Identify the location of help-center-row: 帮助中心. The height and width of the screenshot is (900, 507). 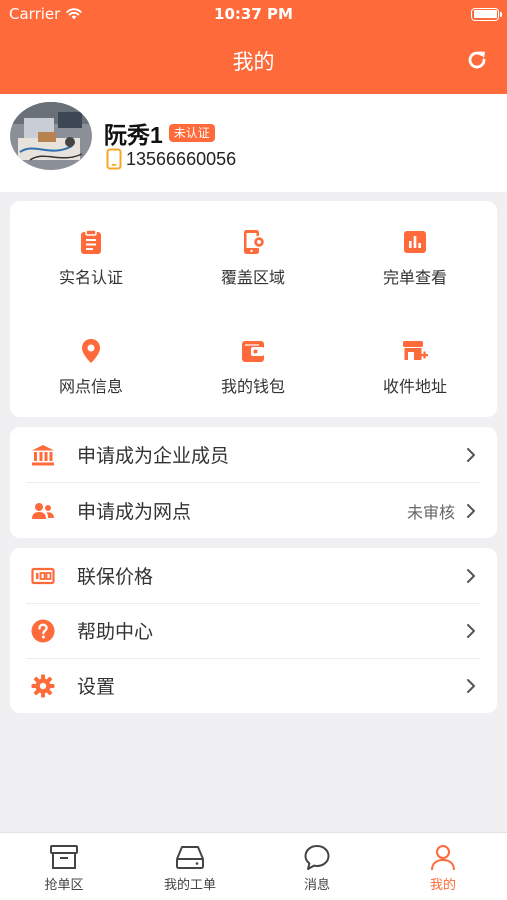
(253, 630).